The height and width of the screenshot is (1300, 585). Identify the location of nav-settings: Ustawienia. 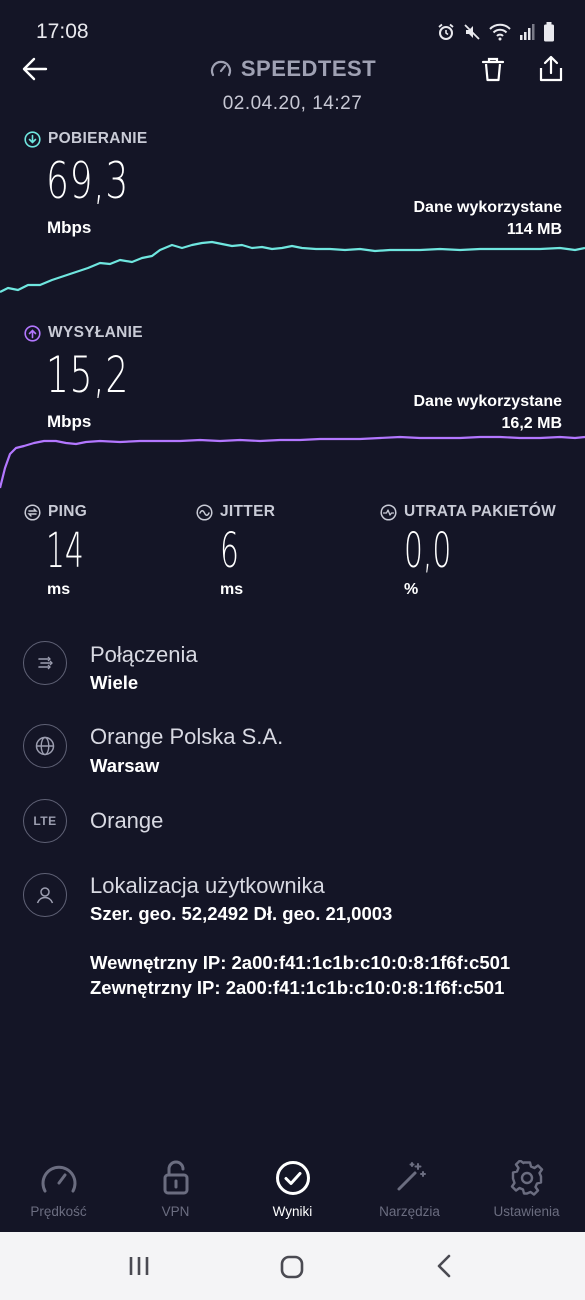
(526, 1188).